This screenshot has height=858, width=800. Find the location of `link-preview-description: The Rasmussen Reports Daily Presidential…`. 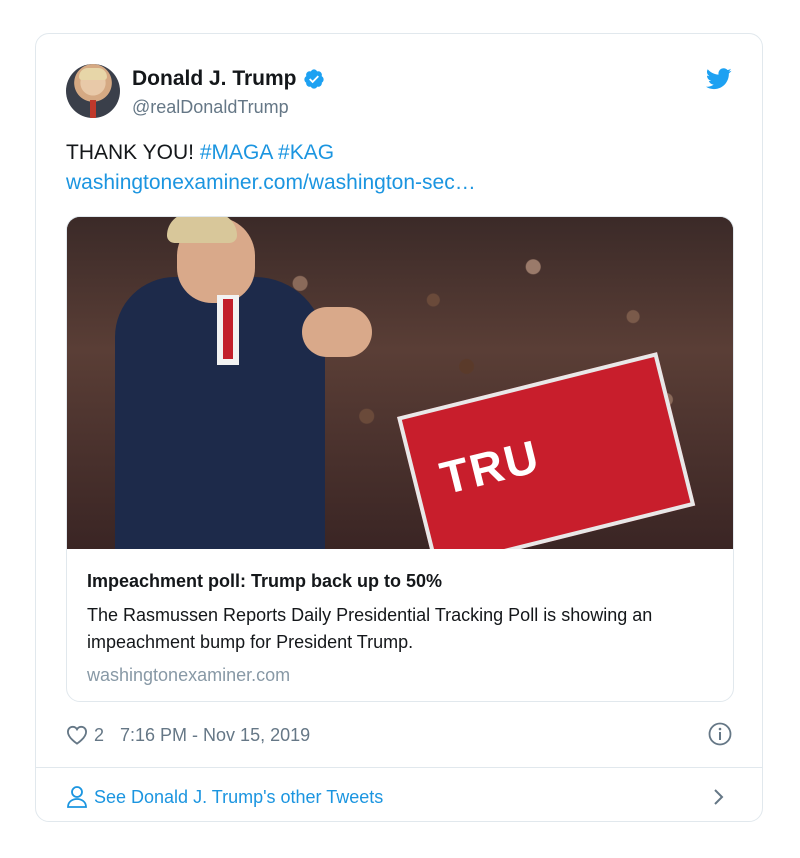

link-preview-description: The Rasmussen Reports Daily Presidential… is located at coordinates (370, 628).